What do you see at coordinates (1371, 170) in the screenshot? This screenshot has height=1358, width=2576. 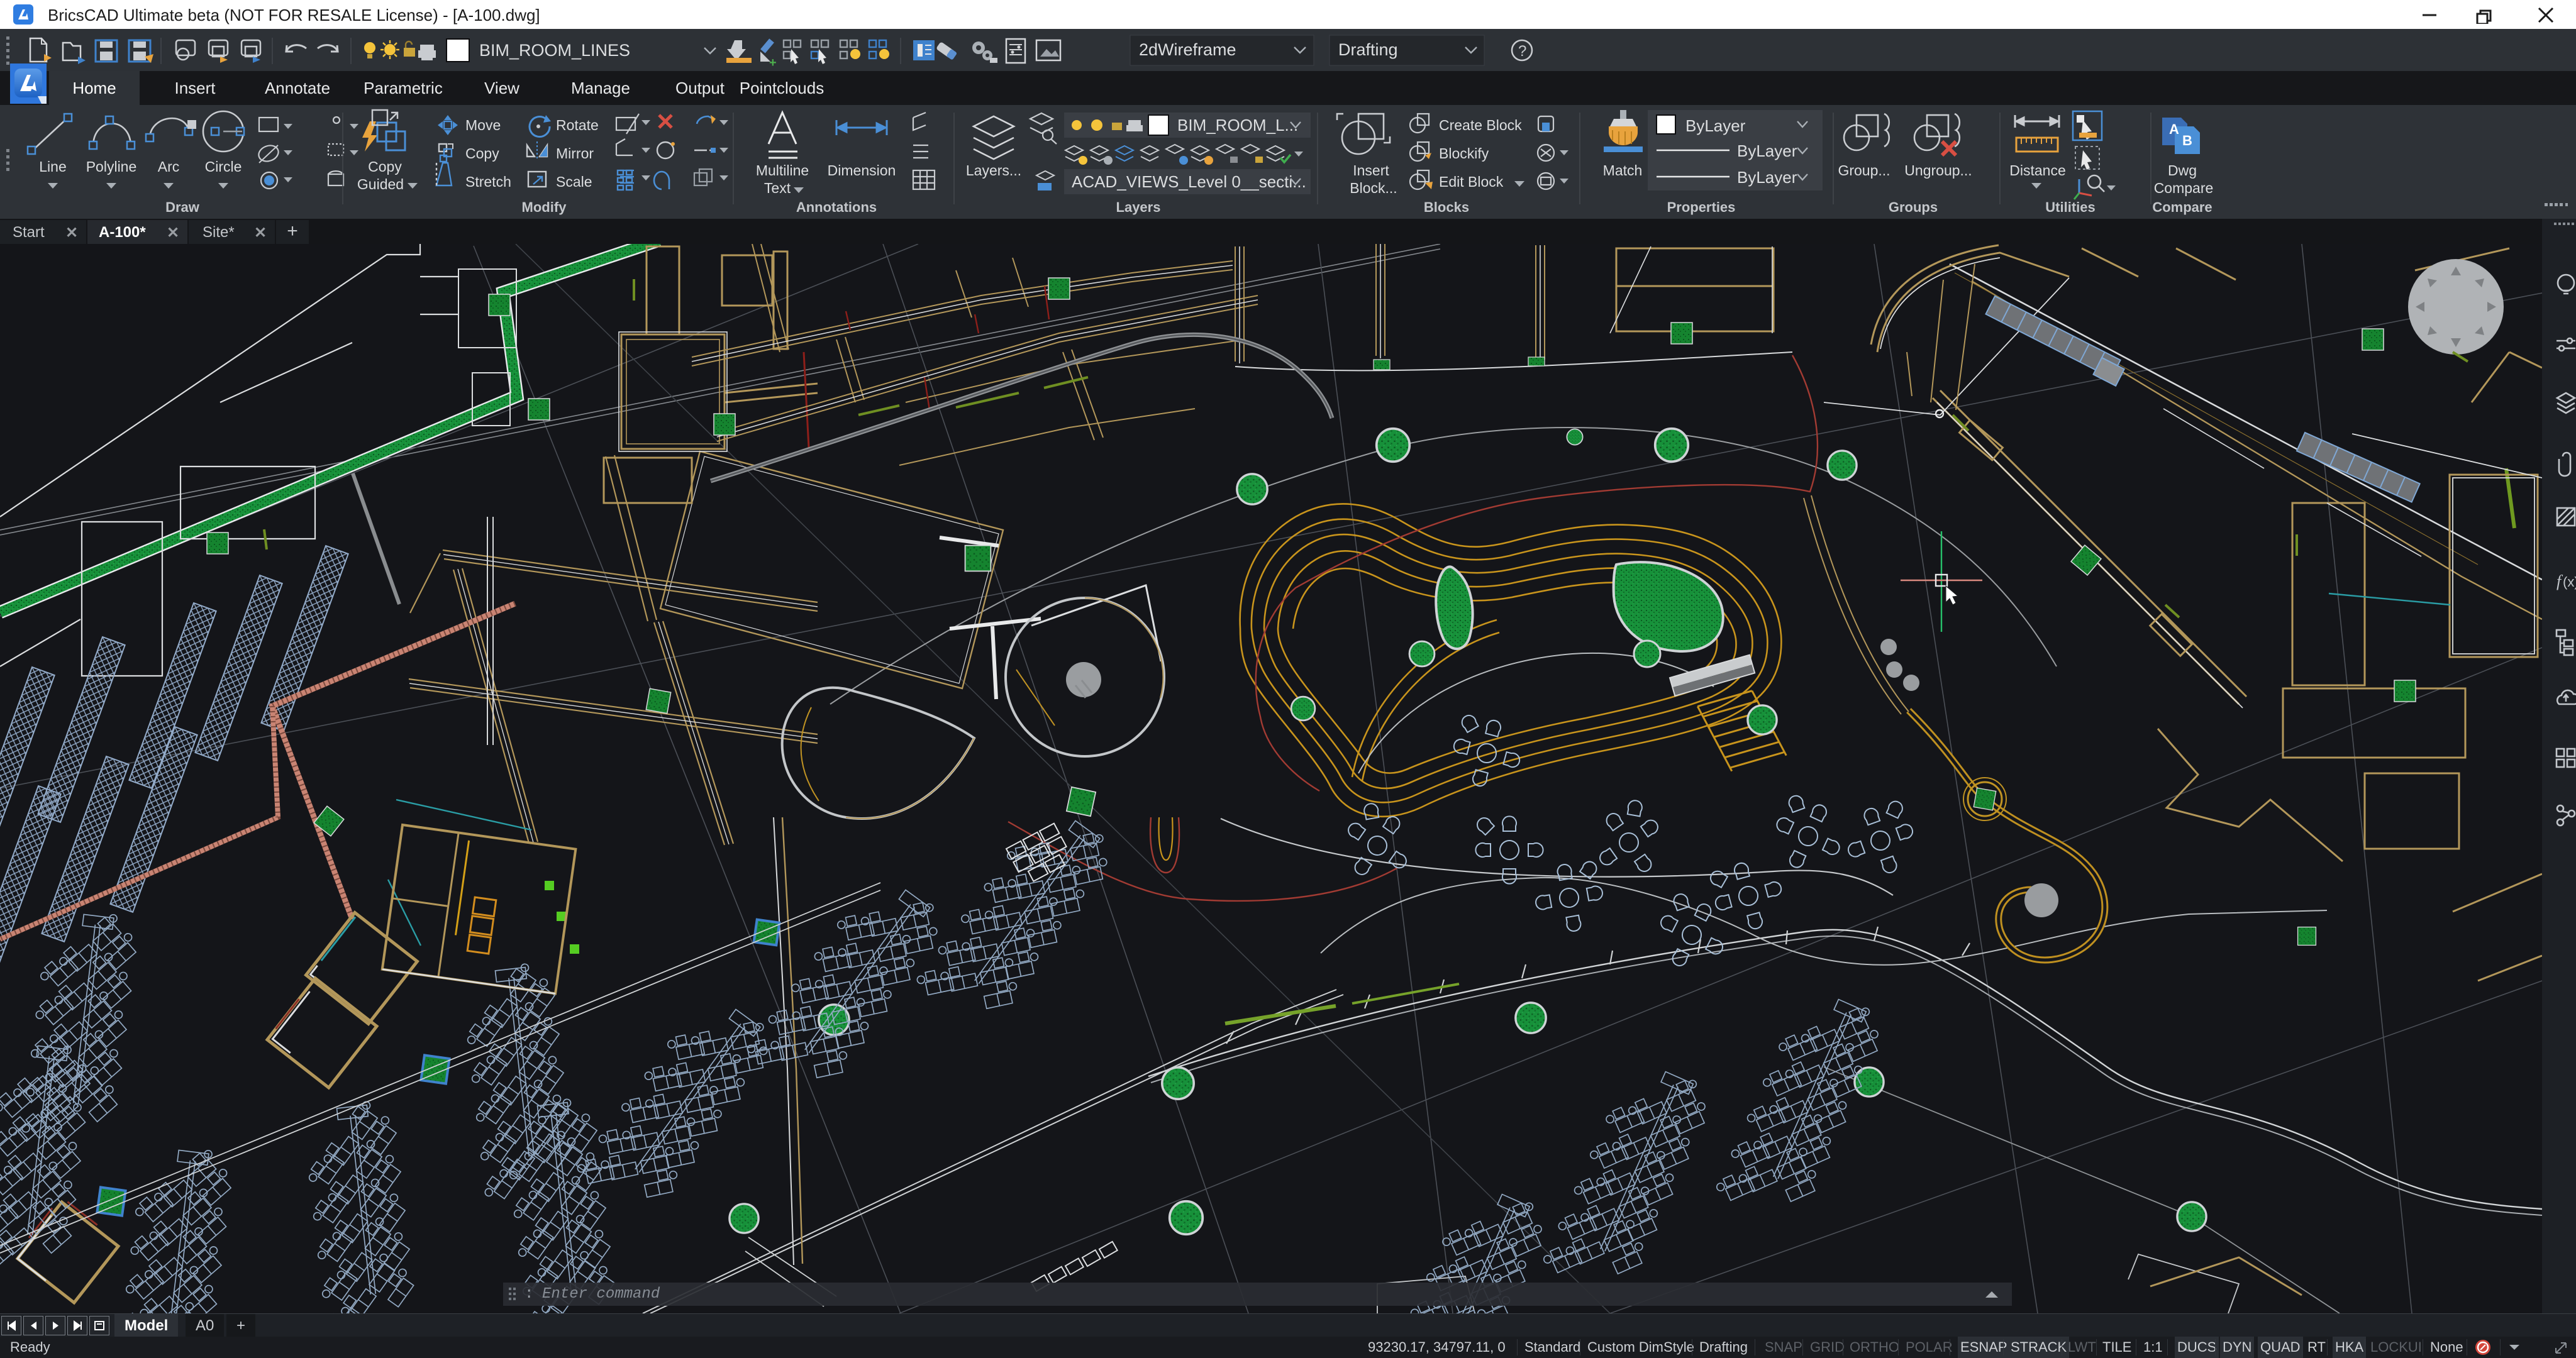 I see `svg-text: Insert` at bounding box center [1371, 170].